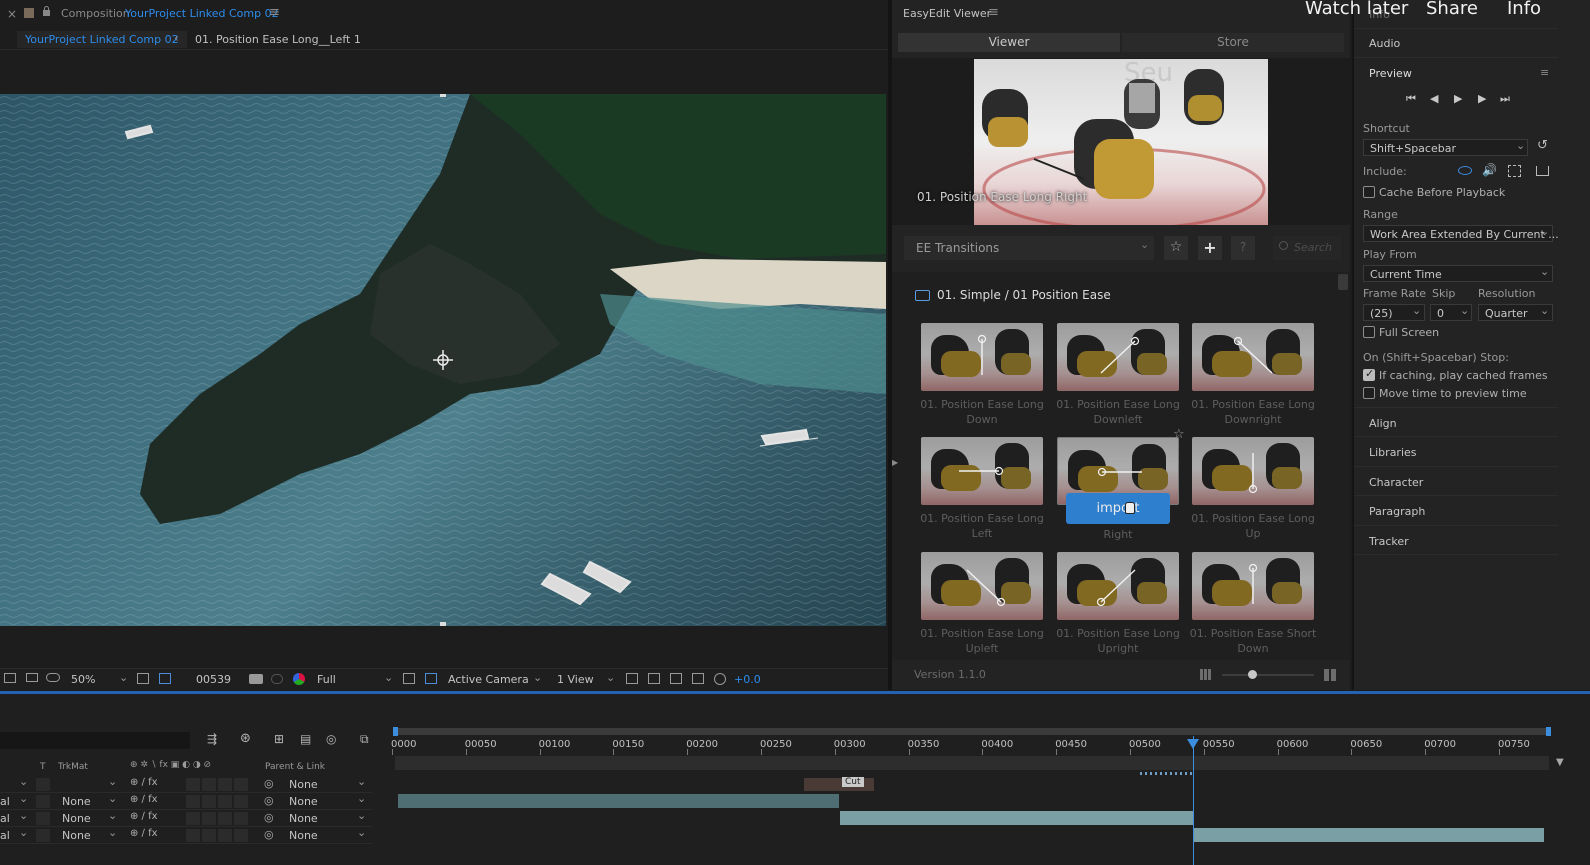 This screenshot has width=1590, height=865. What do you see at coordinates (1193, 800) in the screenshot?
I see `playhead` at bounding box center [1193, 800].